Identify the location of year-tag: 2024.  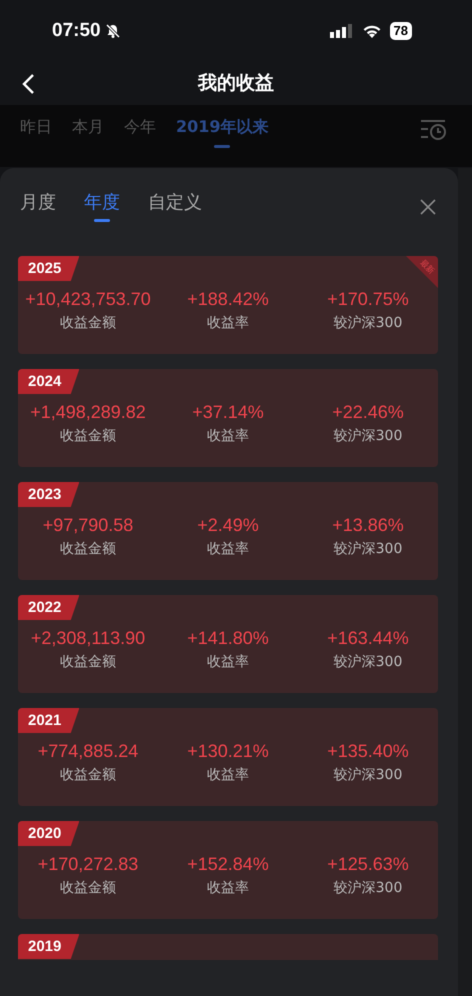
(49, 381).